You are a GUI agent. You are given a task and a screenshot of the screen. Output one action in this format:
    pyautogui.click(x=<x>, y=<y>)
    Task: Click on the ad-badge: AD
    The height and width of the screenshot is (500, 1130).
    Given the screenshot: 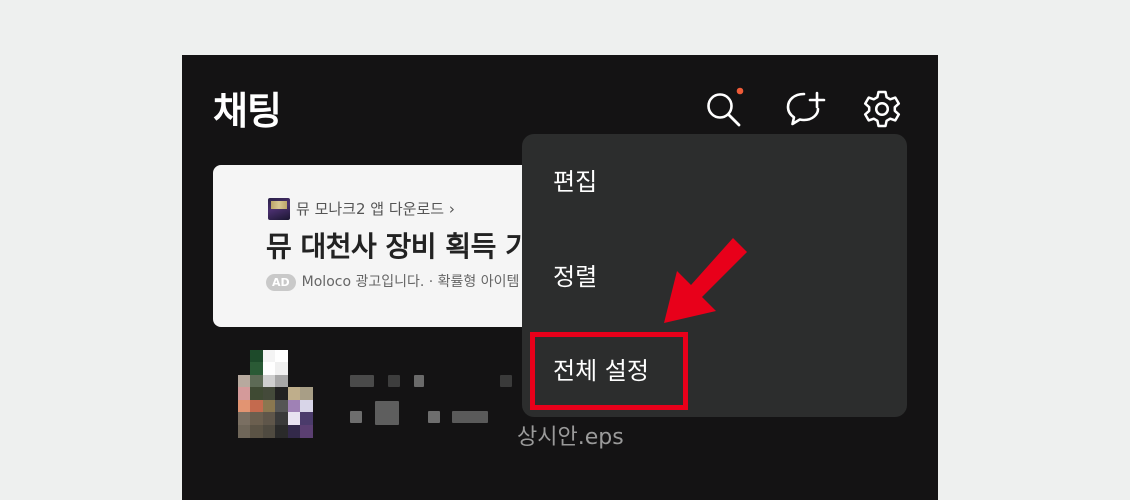 What is the action you would take?
    pyautogui.click(x=281, y=282)
    